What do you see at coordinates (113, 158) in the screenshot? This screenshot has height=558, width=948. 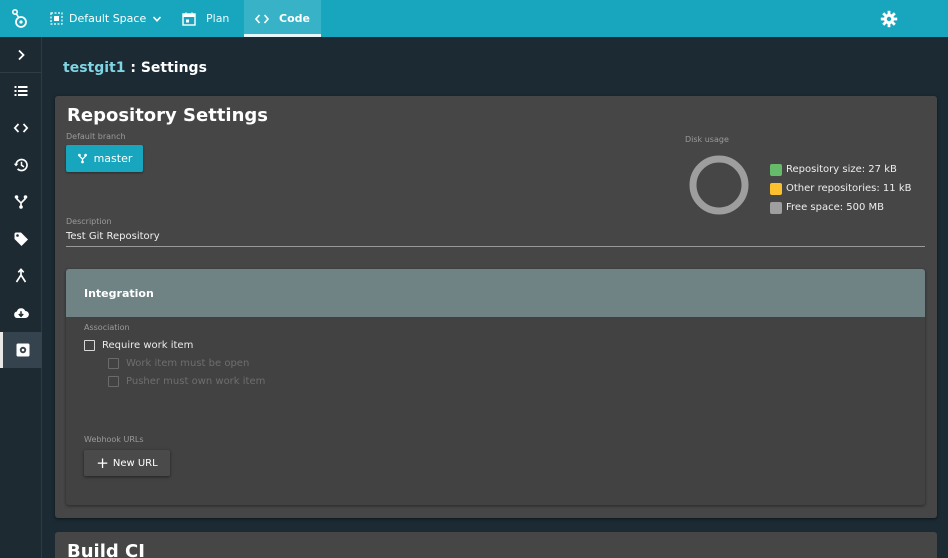 I see `default-branch-value: master` at bounding box center [113, 158].